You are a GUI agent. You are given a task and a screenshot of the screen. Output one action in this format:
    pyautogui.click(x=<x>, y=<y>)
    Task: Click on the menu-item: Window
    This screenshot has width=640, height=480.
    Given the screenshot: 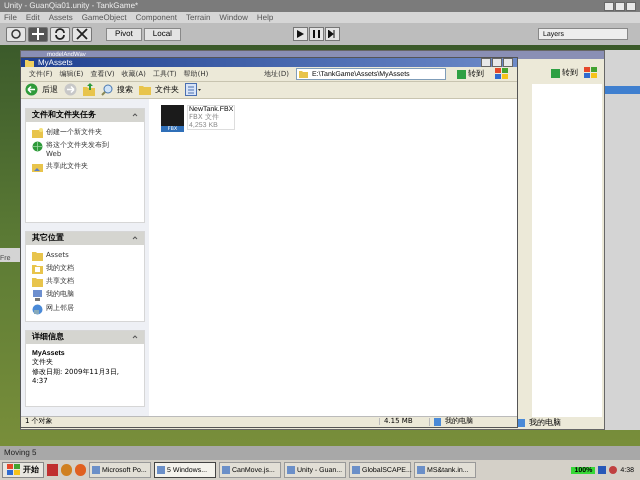 What is the action you would take?
    pyautogui.click(x=233, y=18)
    